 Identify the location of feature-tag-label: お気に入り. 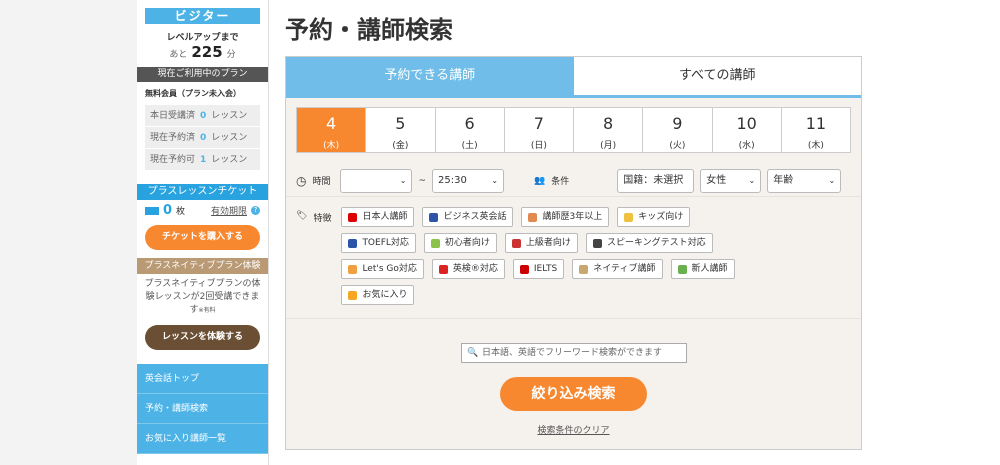
(385, 295).